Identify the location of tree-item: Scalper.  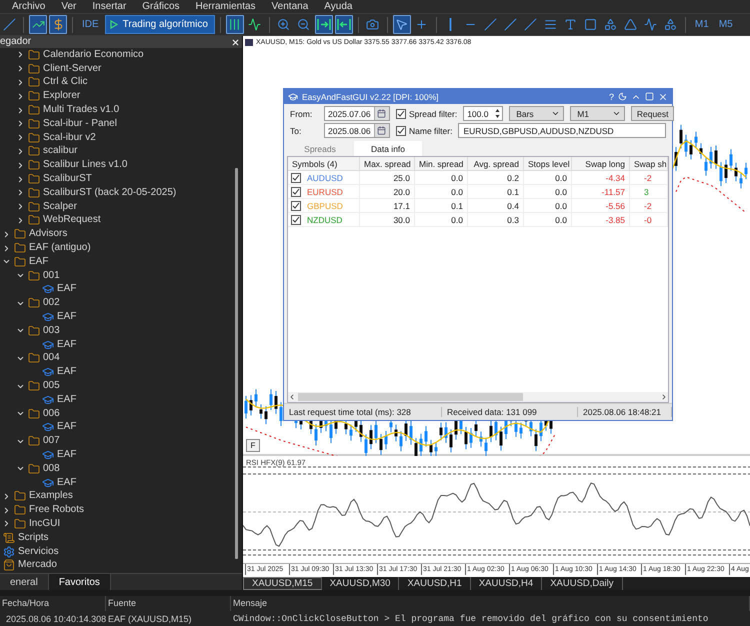
(60, 206).